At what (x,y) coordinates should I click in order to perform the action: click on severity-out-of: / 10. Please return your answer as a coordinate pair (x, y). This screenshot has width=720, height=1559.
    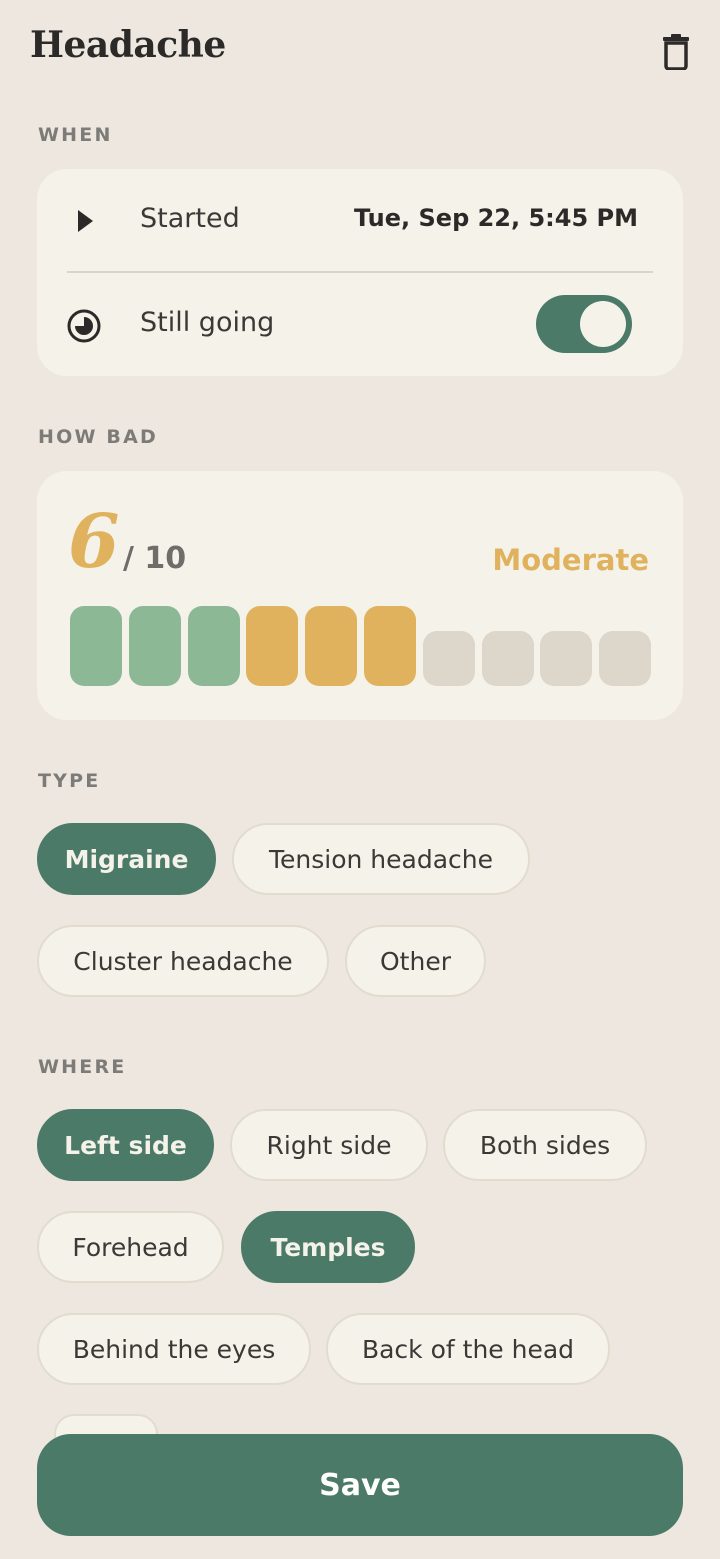
    Looking at the image, I should click on (155, 558).